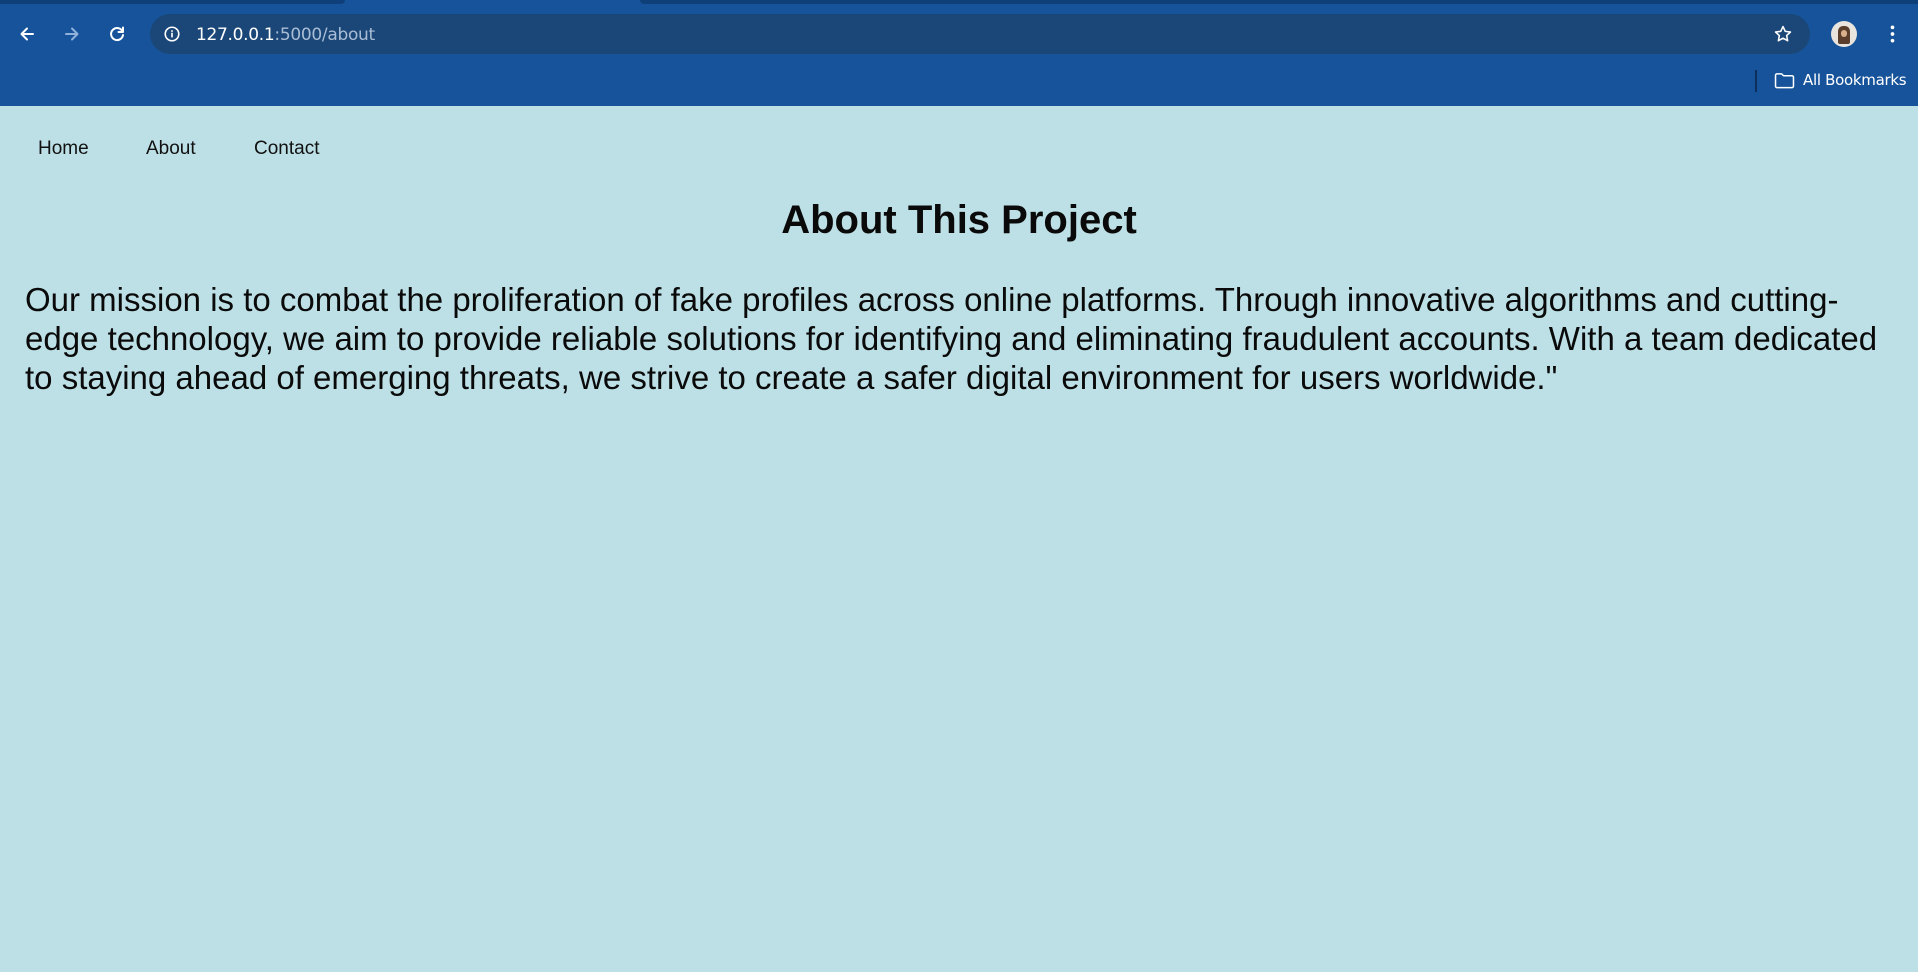 Image resolution: width=1918 pixels, height=972 pixels. Describe the element at coordinates (171, 149) in the screenshot. I see `nav-about-link: About` at that location.